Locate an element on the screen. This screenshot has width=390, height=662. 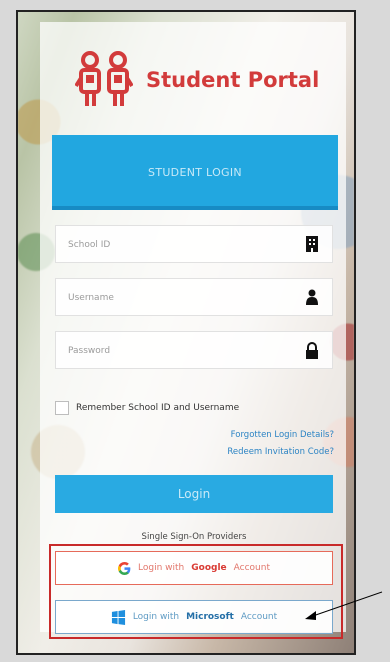
microsoft-brand-label: Microsoft is located at coordinates (210, 617).